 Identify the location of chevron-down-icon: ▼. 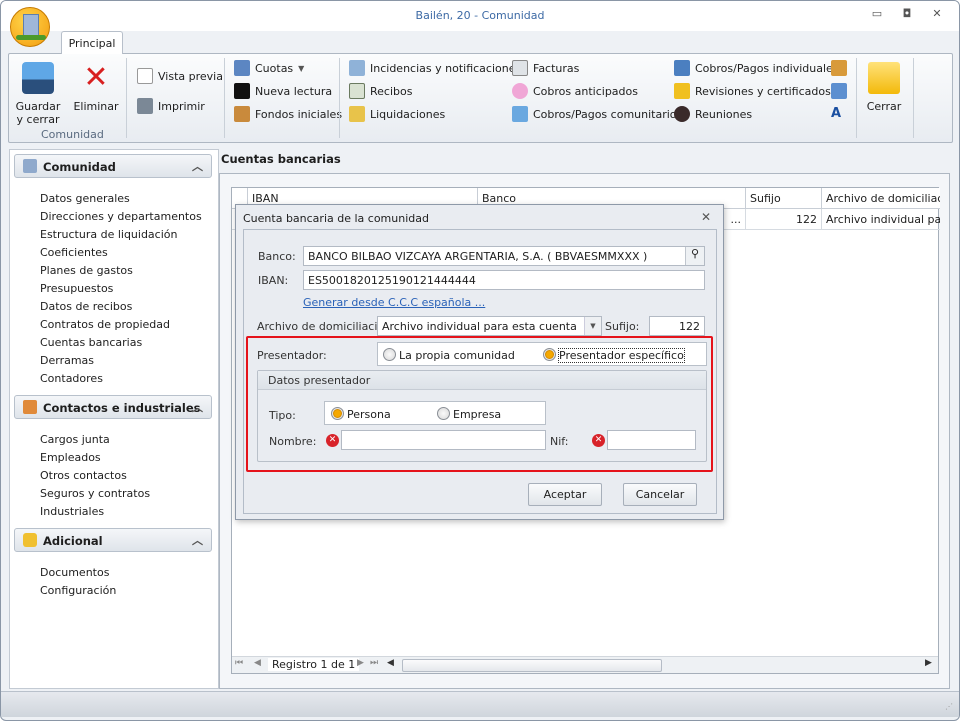
(592, 326).